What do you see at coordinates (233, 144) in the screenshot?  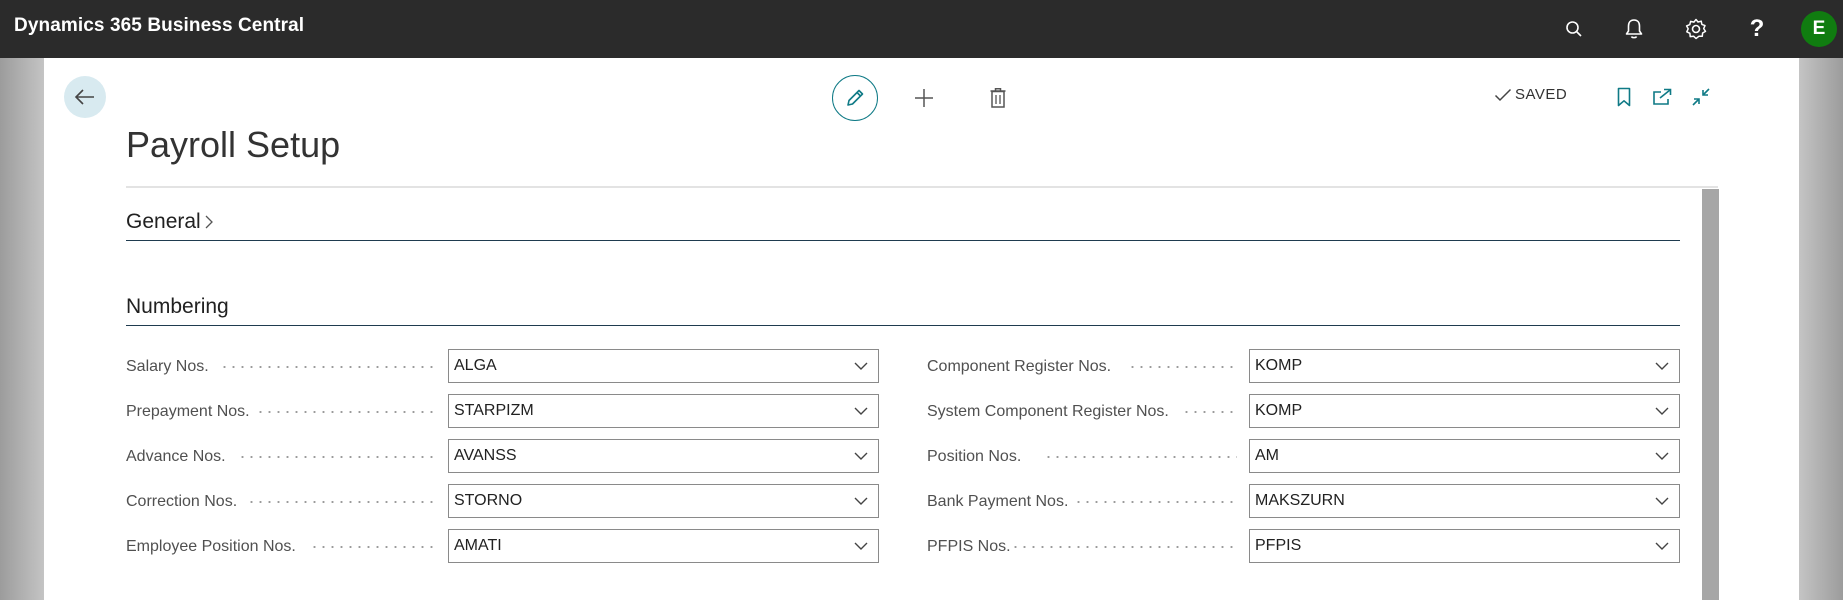 I see `page-title: Payroll Setup` at bounding box center [233, 144].